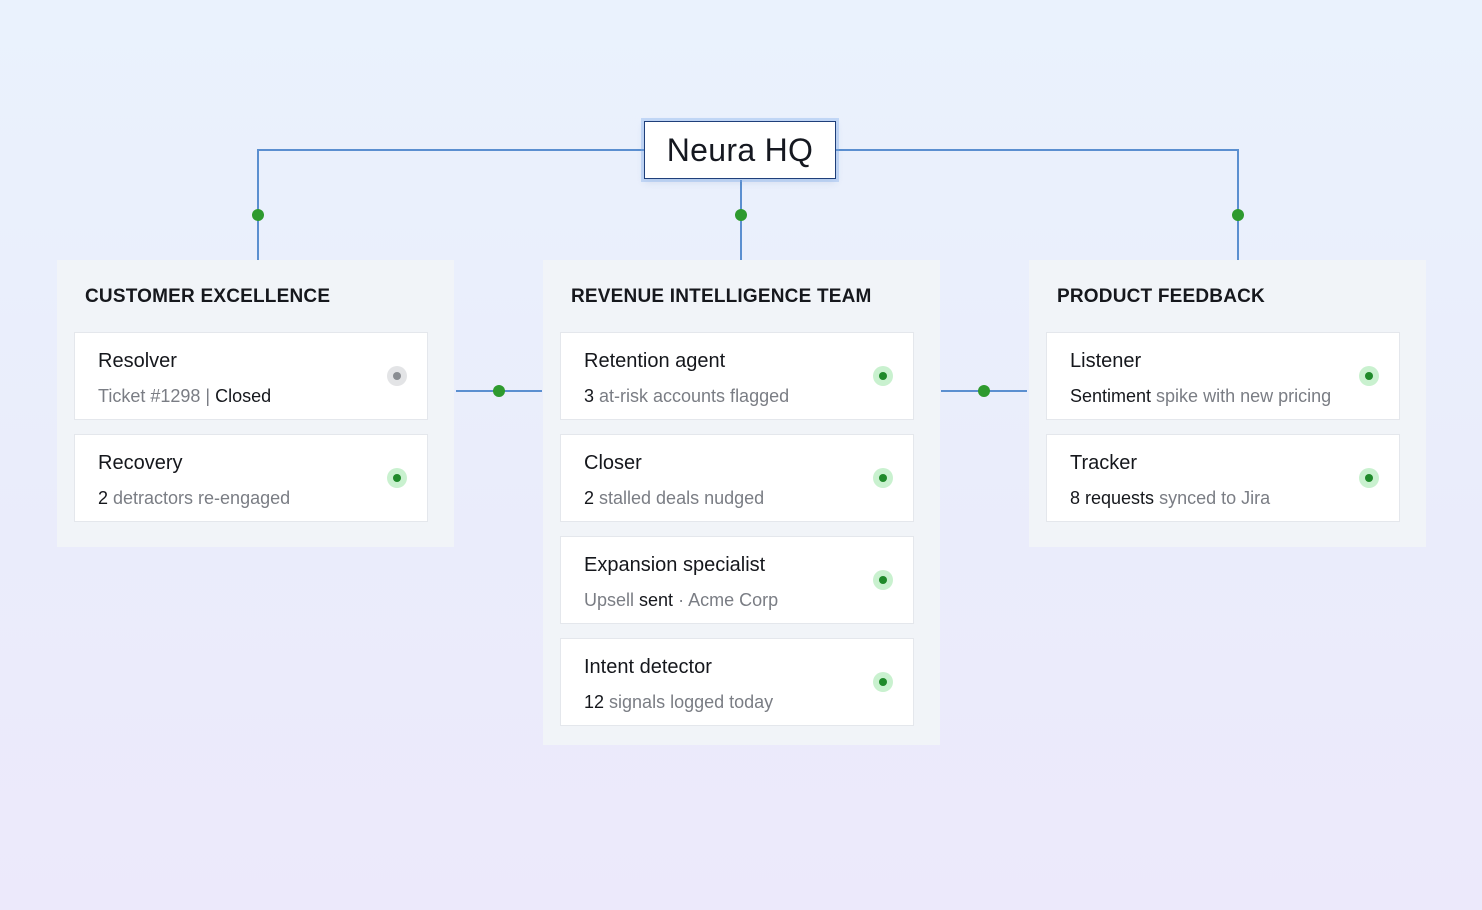 The height and width of the screenshot is (910, 1482). Describe the element at coordinates (675, 565) in the screenshot. I see `agent-name: Expansion specialist` at that location.